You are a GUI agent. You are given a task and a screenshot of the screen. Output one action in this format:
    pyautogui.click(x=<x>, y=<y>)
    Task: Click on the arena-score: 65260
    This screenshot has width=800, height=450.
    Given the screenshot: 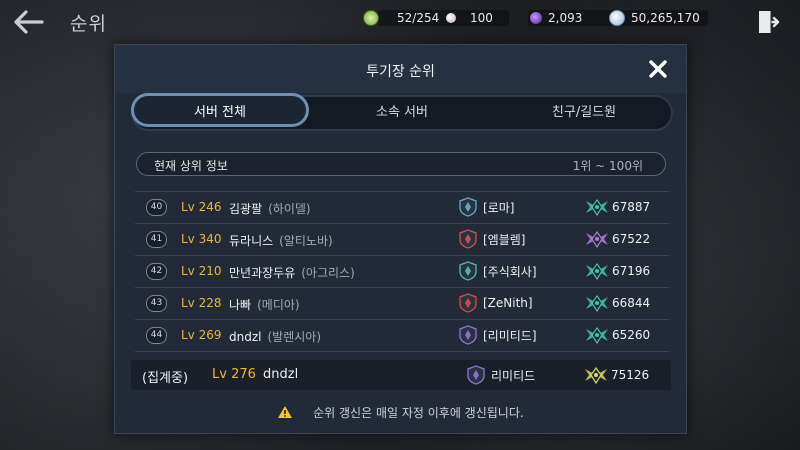 What is the action you would take?
    pyautogui.click(x=617, y=335)
    